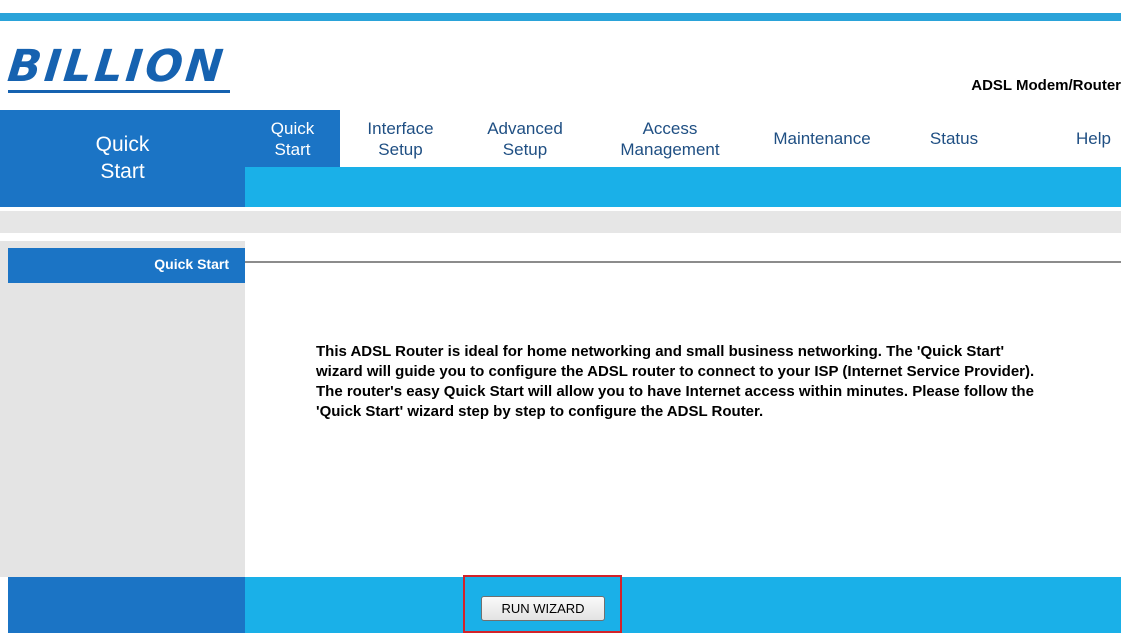 This screenshot has width=1121, height=633. I want to click on nav-tab-label: Status, so click(954, 138).